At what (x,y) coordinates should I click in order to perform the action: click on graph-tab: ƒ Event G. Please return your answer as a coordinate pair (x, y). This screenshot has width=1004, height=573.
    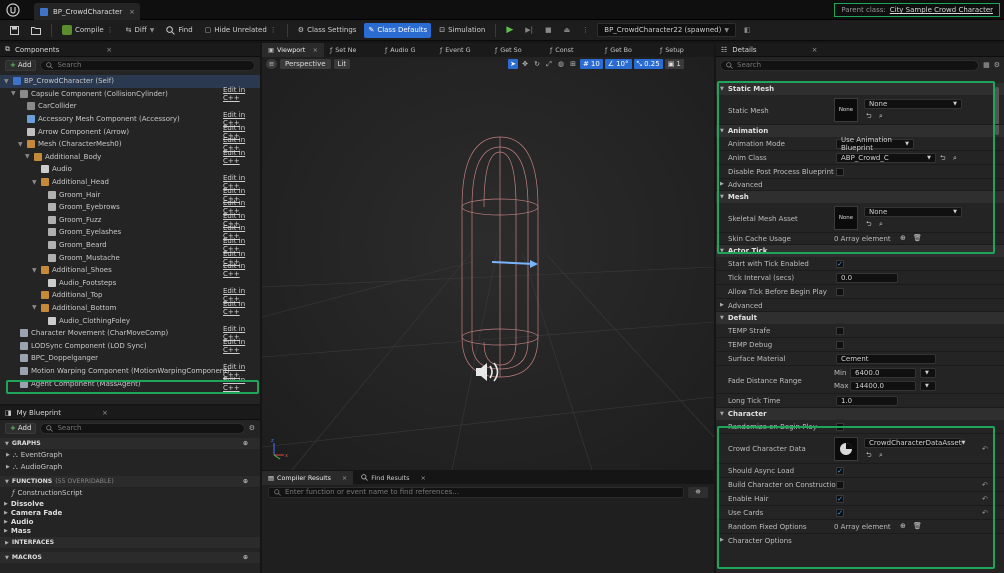
    Looking at the image, I should click on (461, 50).